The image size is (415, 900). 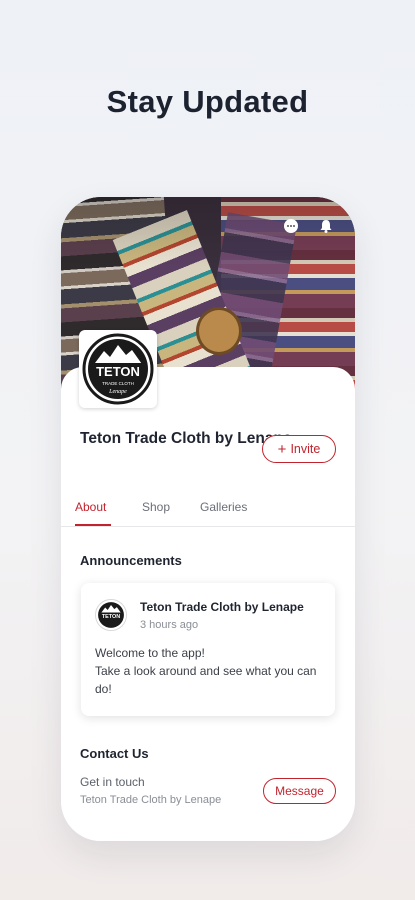 I want to click on active-tab-indicator, so click(x=93, y=525).